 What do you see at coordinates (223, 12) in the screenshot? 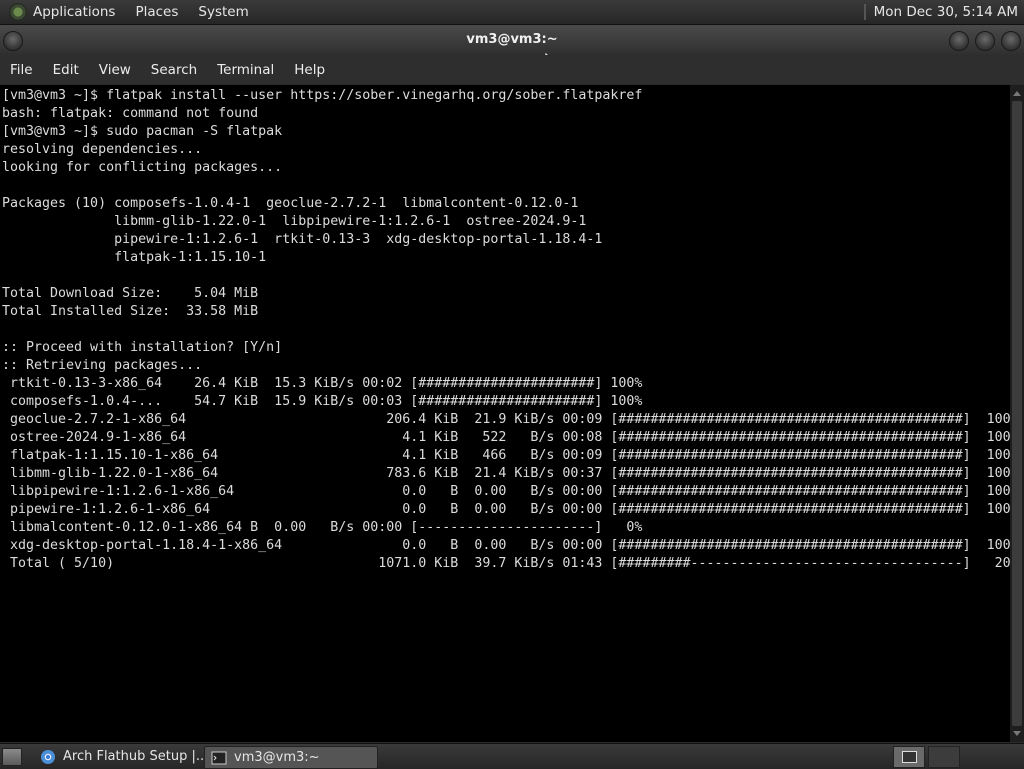
I see `menu-system: System` at bounding box center [223, 12].